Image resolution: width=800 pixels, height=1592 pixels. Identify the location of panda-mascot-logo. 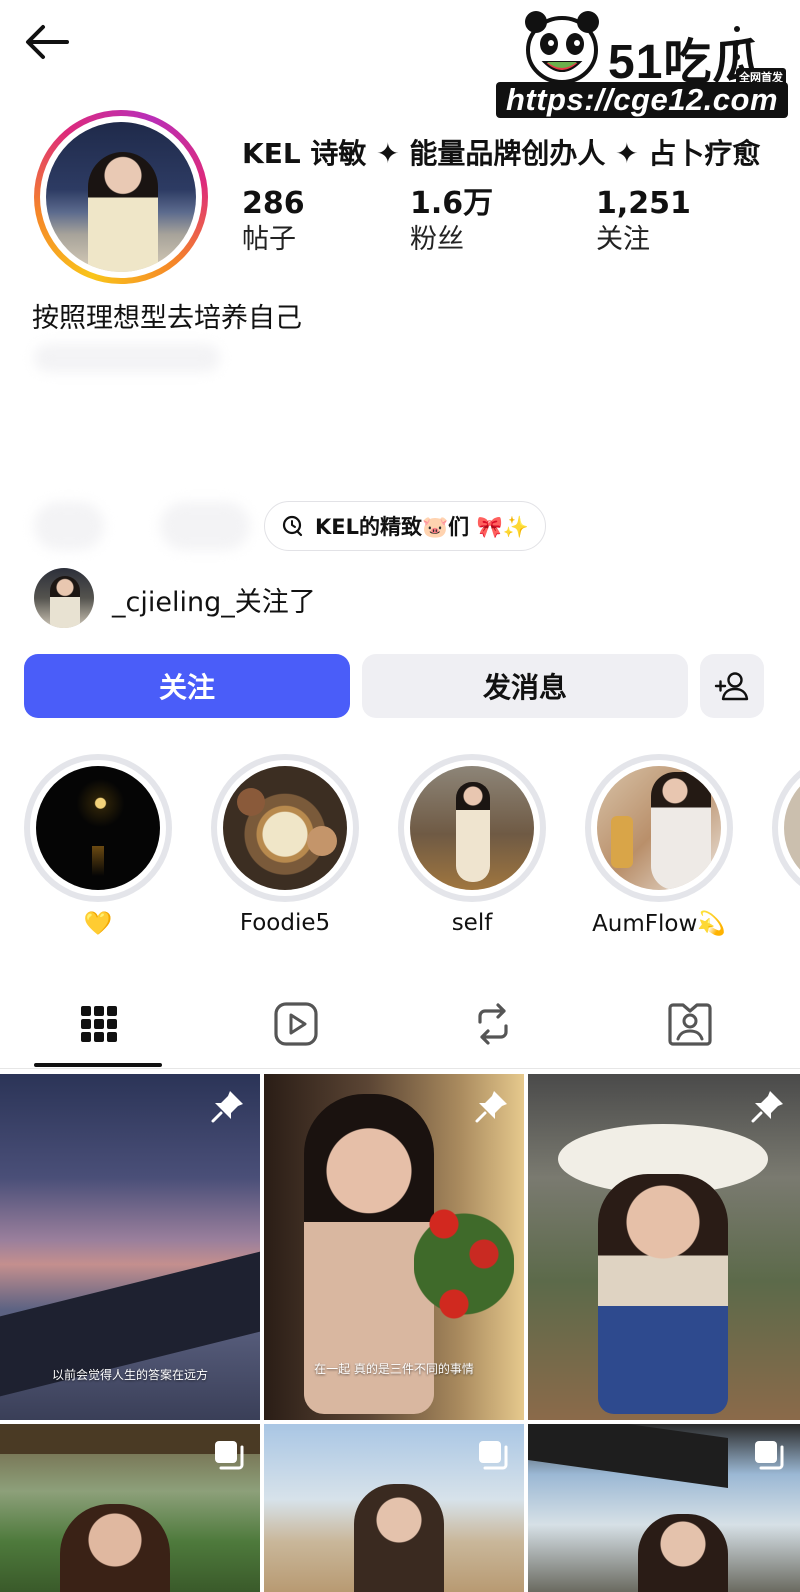
(562, 47).